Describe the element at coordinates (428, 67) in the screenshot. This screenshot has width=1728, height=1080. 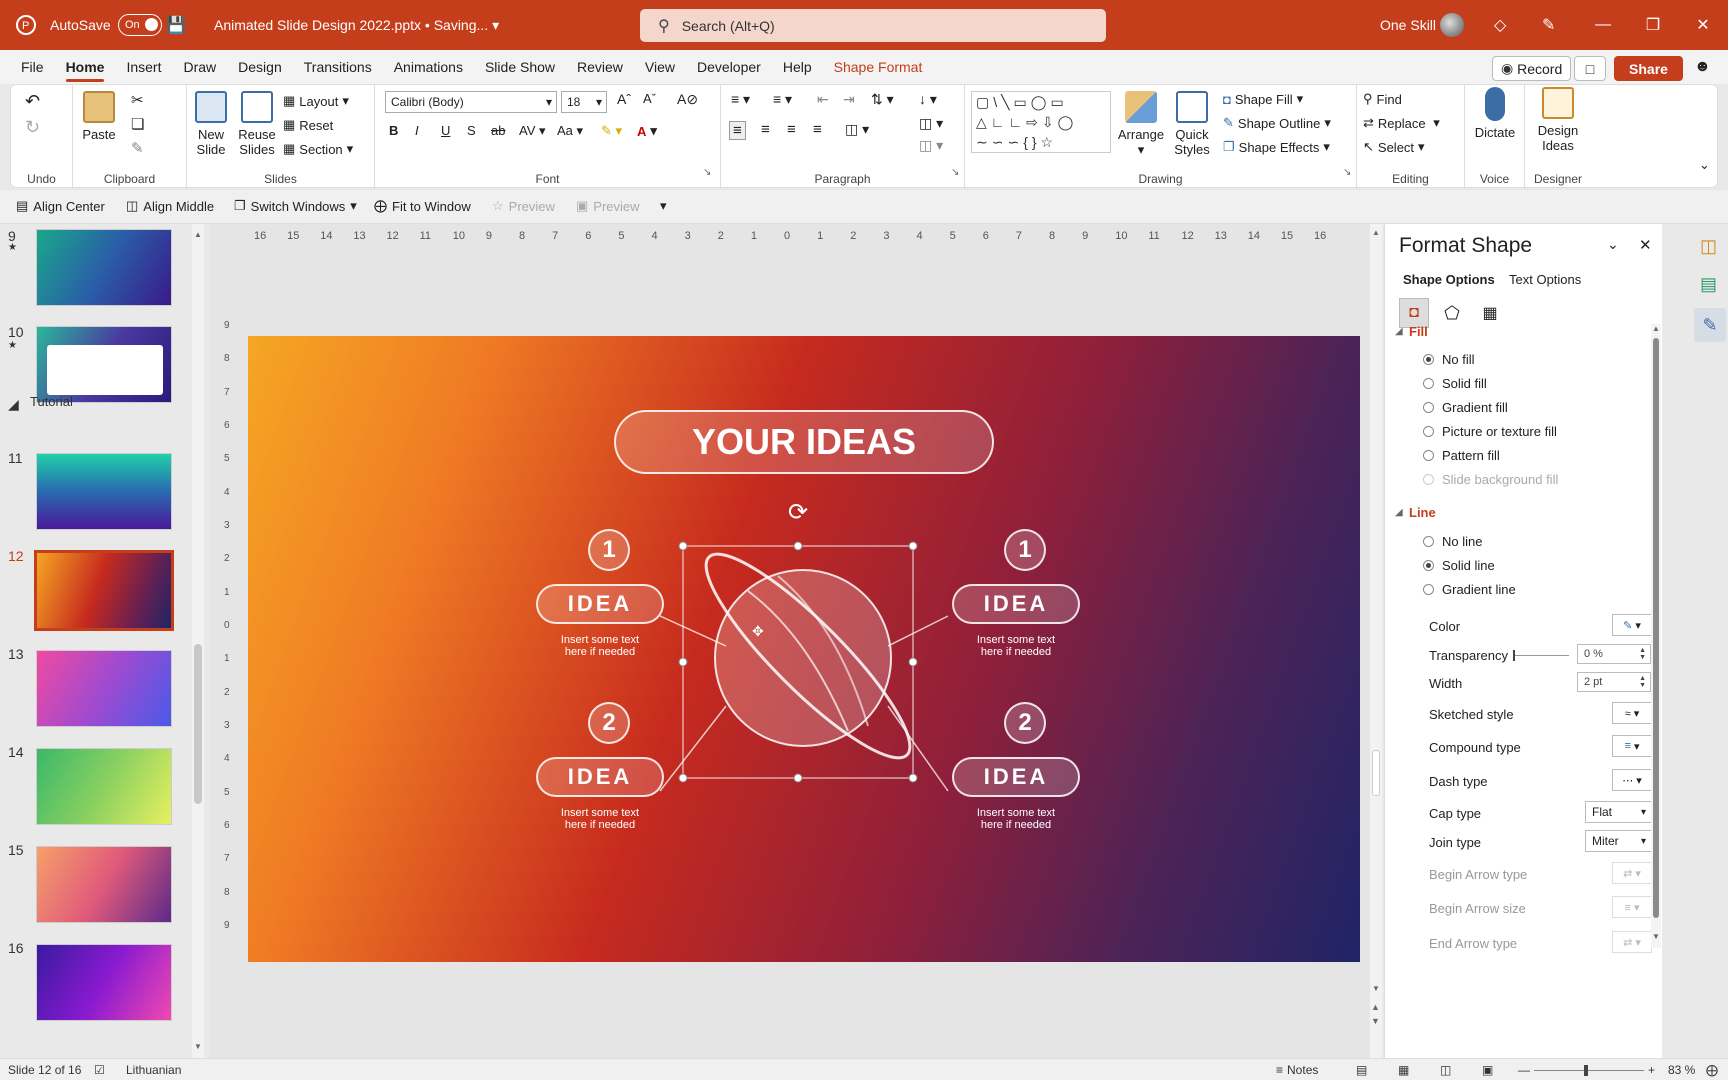
I see `tab-animations: Animations` at that location.